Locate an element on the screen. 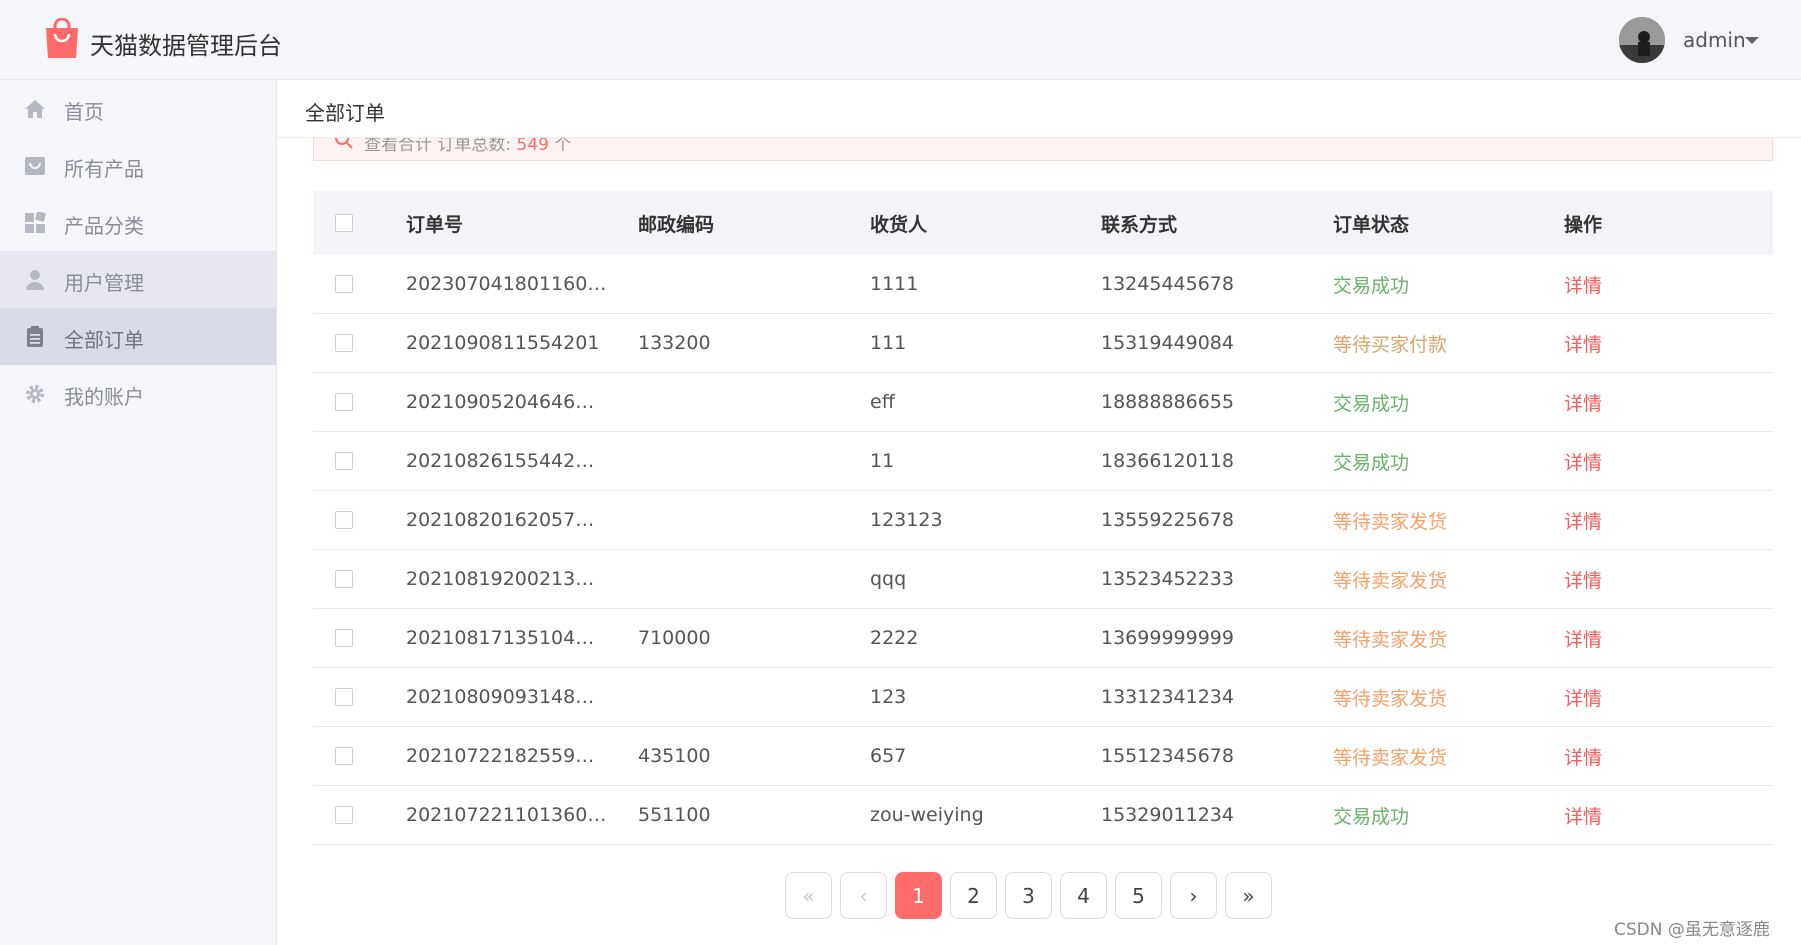 This screenshot has height=945, width=1801. next-page-button: › is located at coordinates (1193, 895).